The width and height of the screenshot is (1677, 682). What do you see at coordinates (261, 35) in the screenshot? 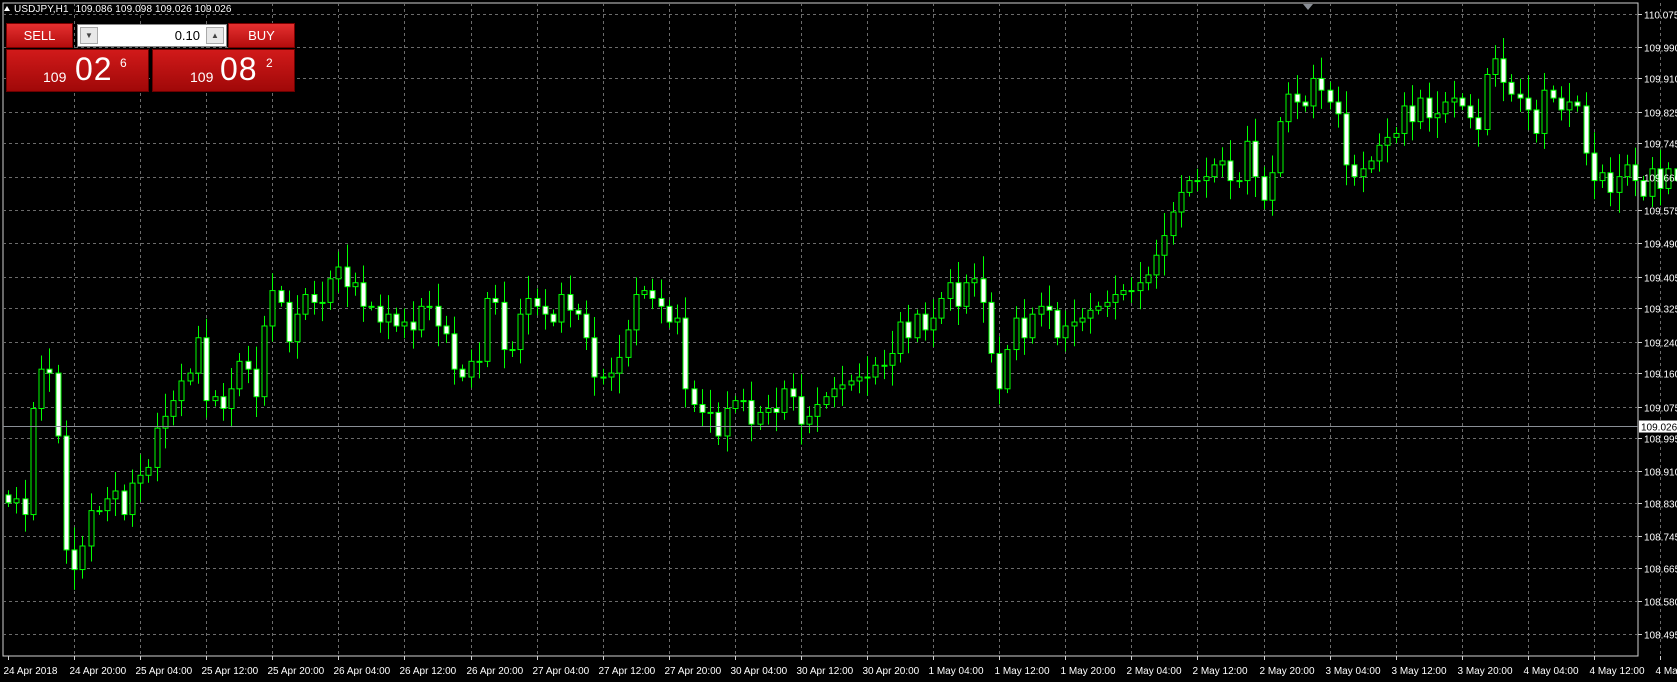
I see `buy-button: BUY` at bounding box center [261, 35].